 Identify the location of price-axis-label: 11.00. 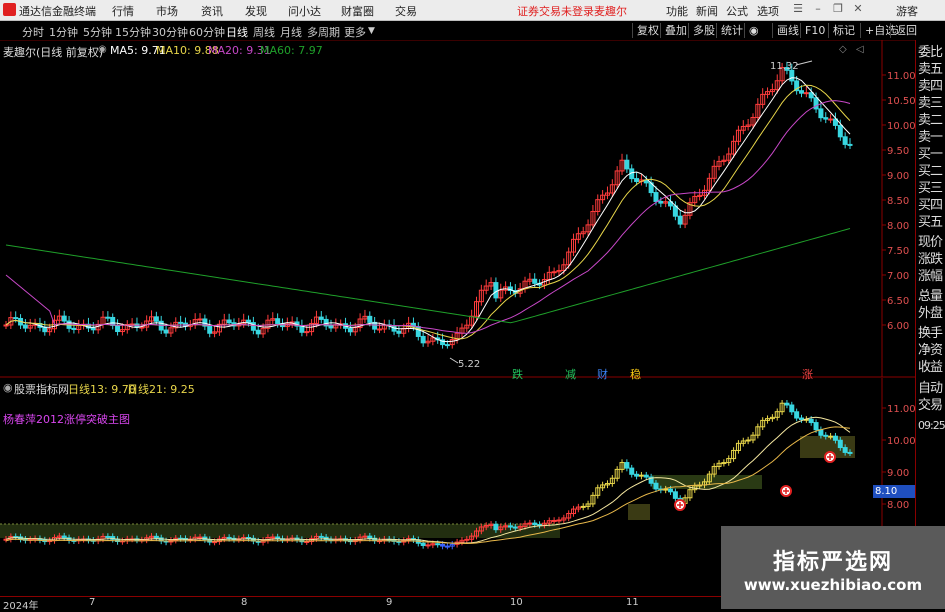
(901, 409).